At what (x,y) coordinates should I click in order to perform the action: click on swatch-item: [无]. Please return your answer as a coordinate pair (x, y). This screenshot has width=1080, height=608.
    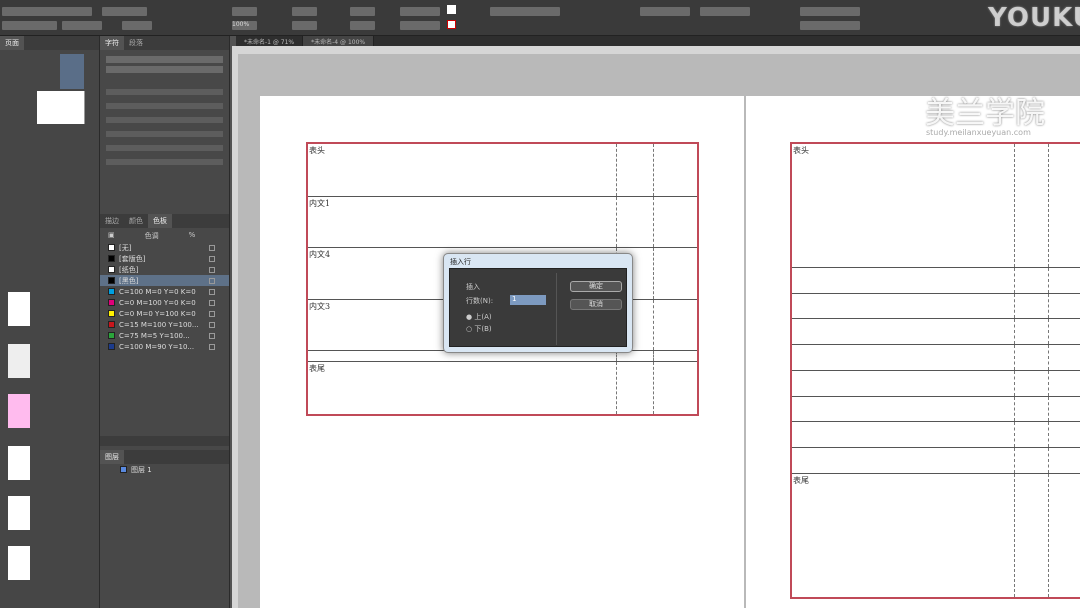
    Looking at the image, I should click on (164, 247).